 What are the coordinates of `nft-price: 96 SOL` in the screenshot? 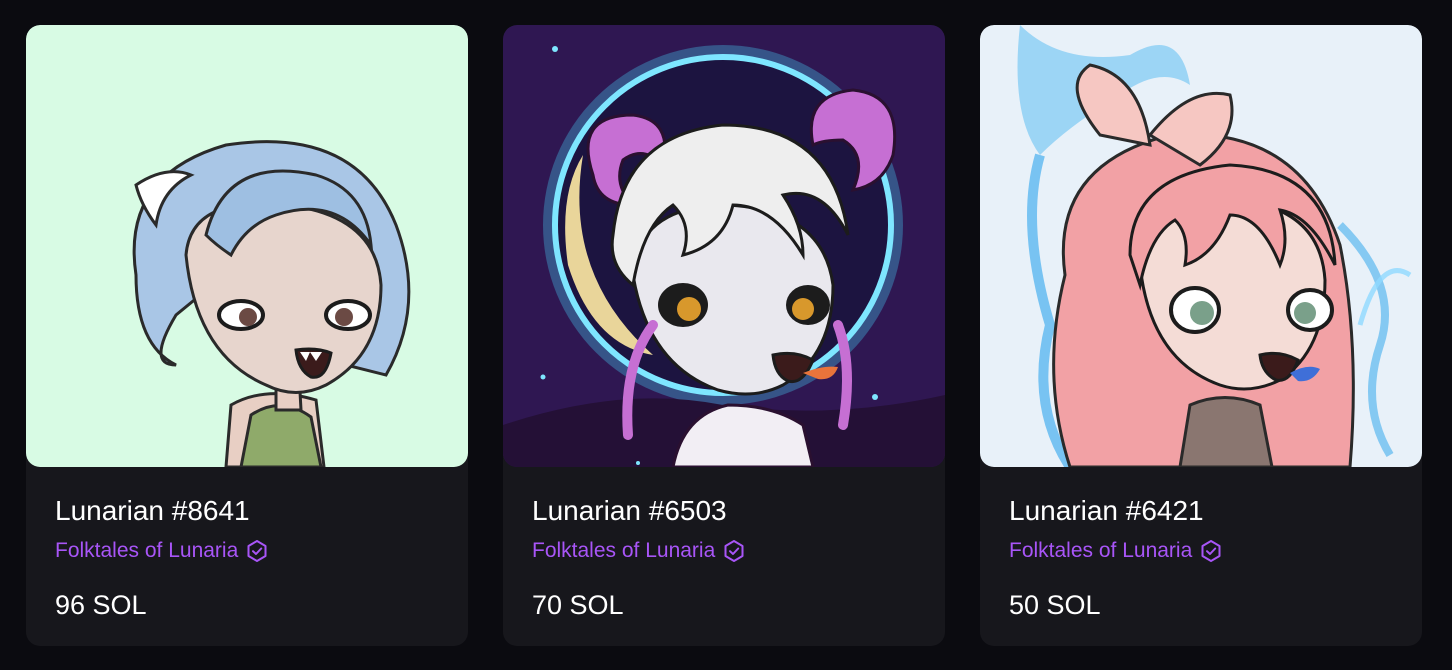 It's located at (101, 605).